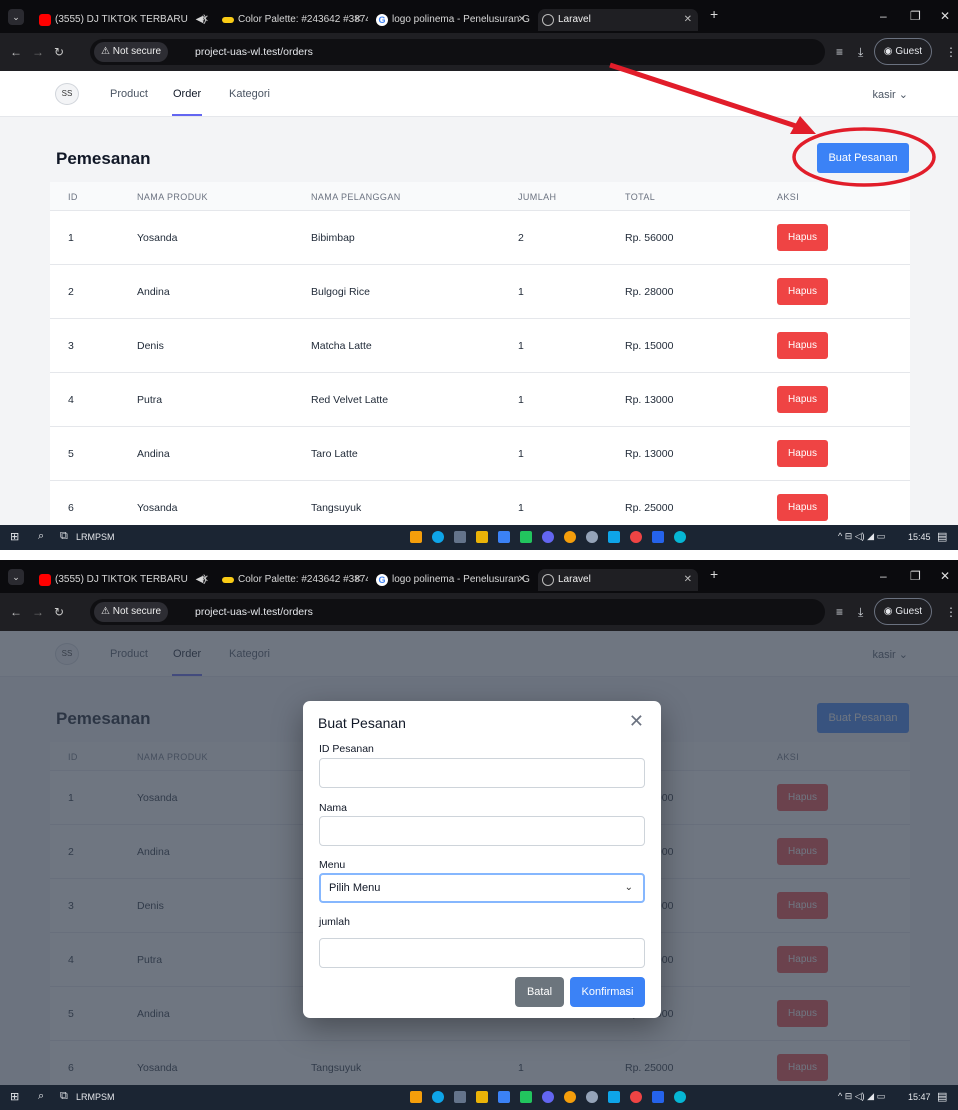 This screenshot has height=1110, width=958. Describe the element at coordinates (187, 94) in the screenshot. I see `nav-link-order: Order` at that location.